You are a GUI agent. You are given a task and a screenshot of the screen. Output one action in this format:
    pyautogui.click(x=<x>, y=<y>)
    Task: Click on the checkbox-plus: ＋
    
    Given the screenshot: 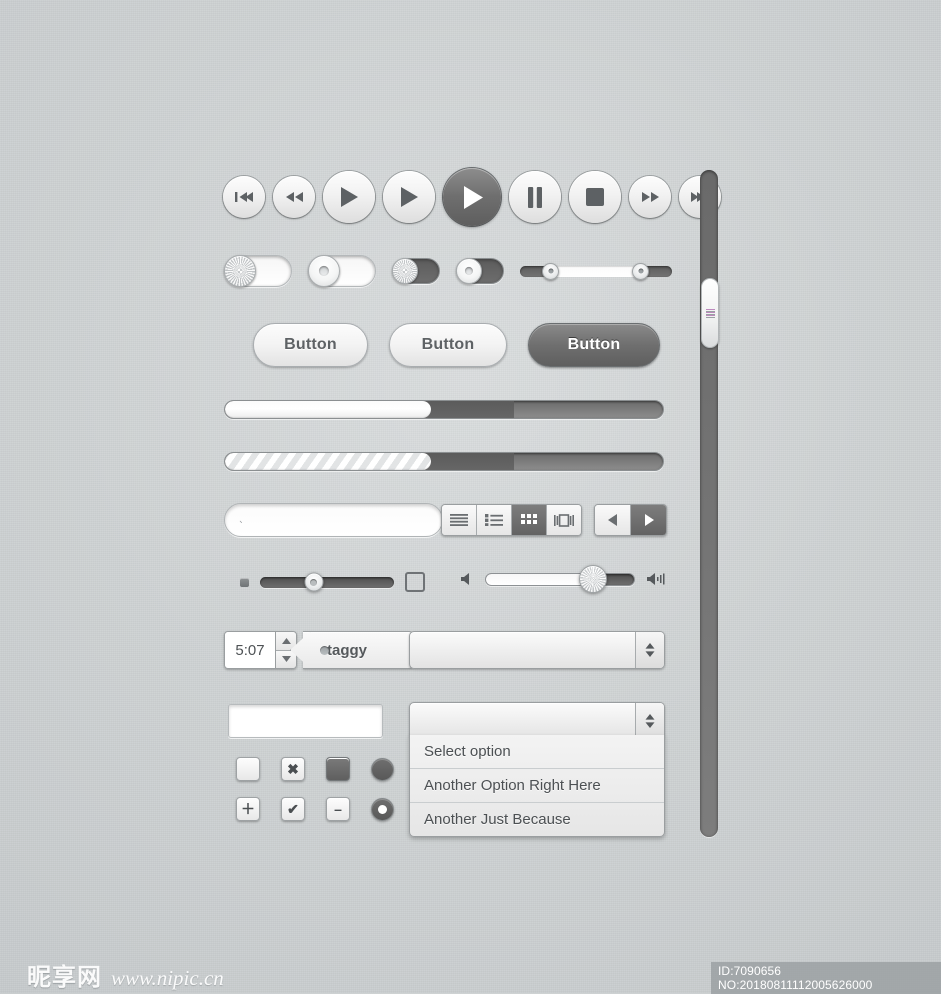 What is the action you would take?
    pyautogui.click(x=248, y=809)
    